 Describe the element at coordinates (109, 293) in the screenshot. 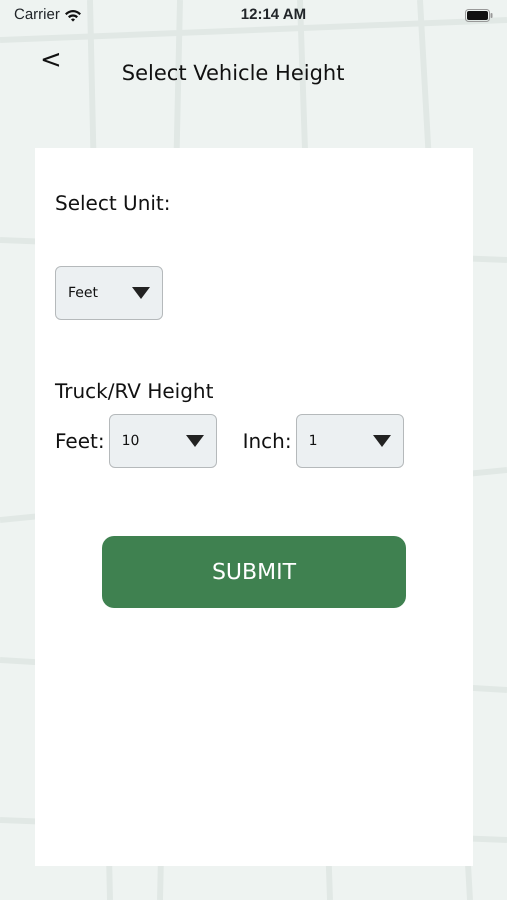

I see `unit-dropdown: Feet` at that location.